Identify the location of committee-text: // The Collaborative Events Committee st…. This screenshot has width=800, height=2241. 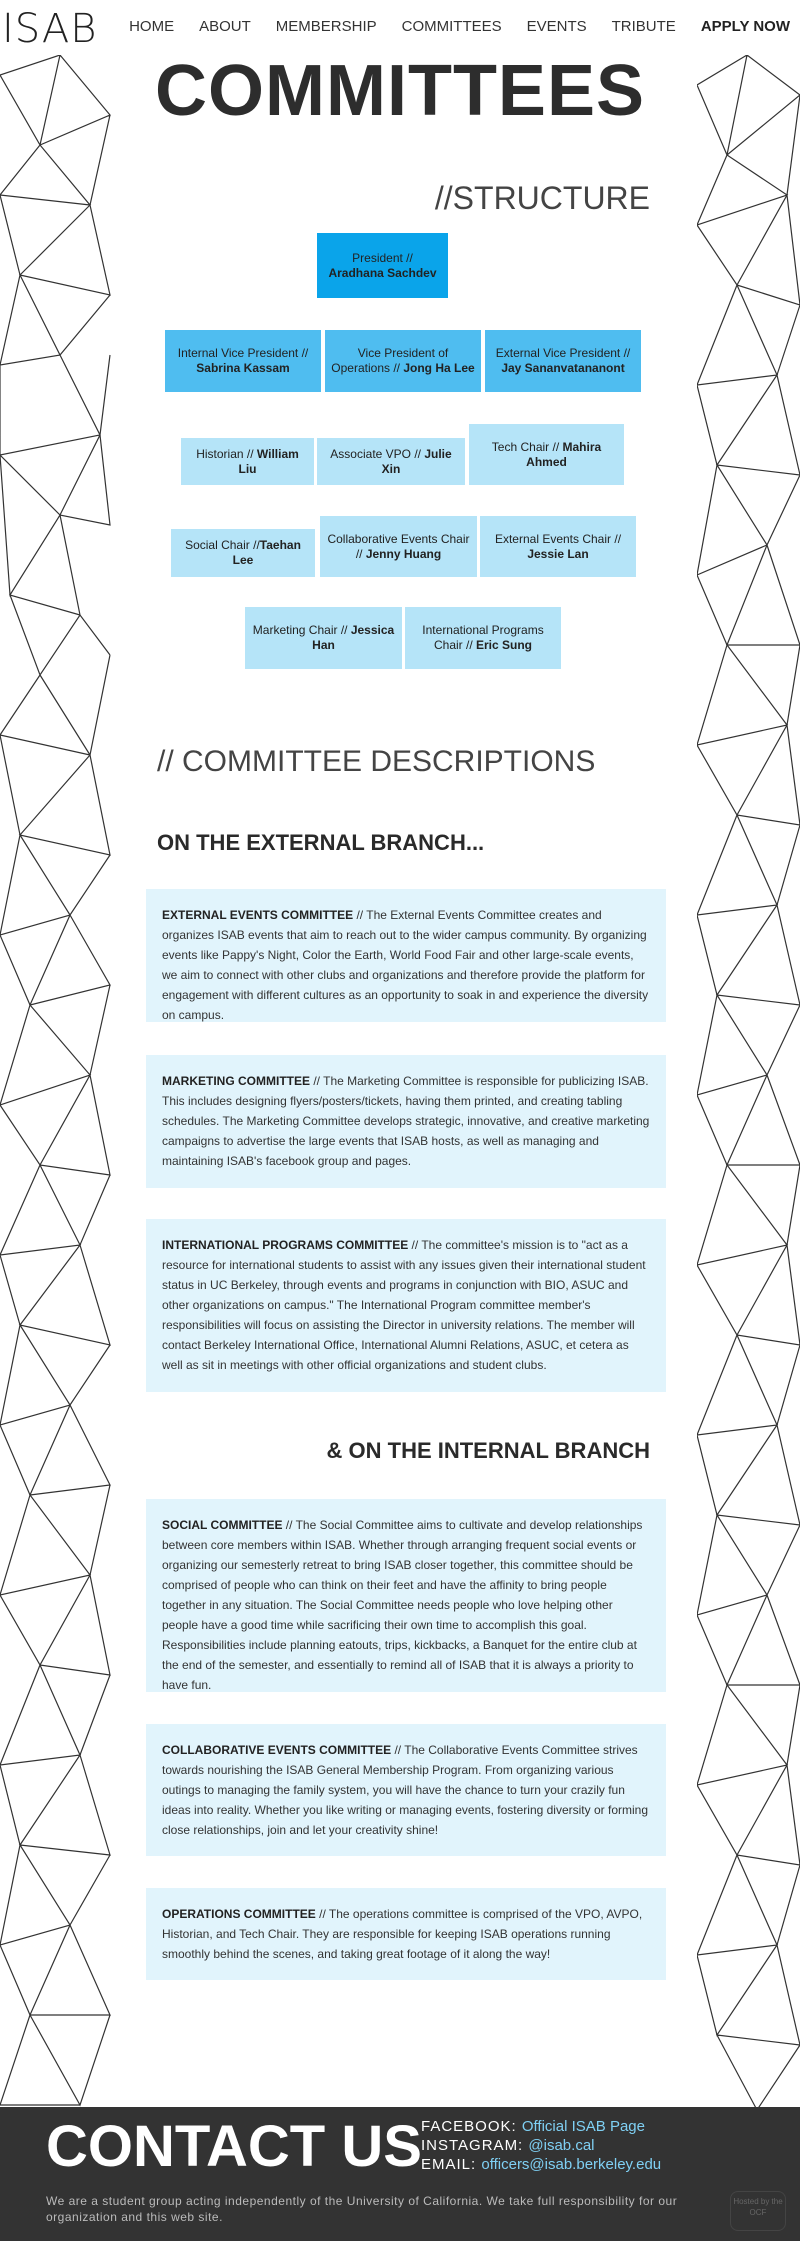
(405, 1790).